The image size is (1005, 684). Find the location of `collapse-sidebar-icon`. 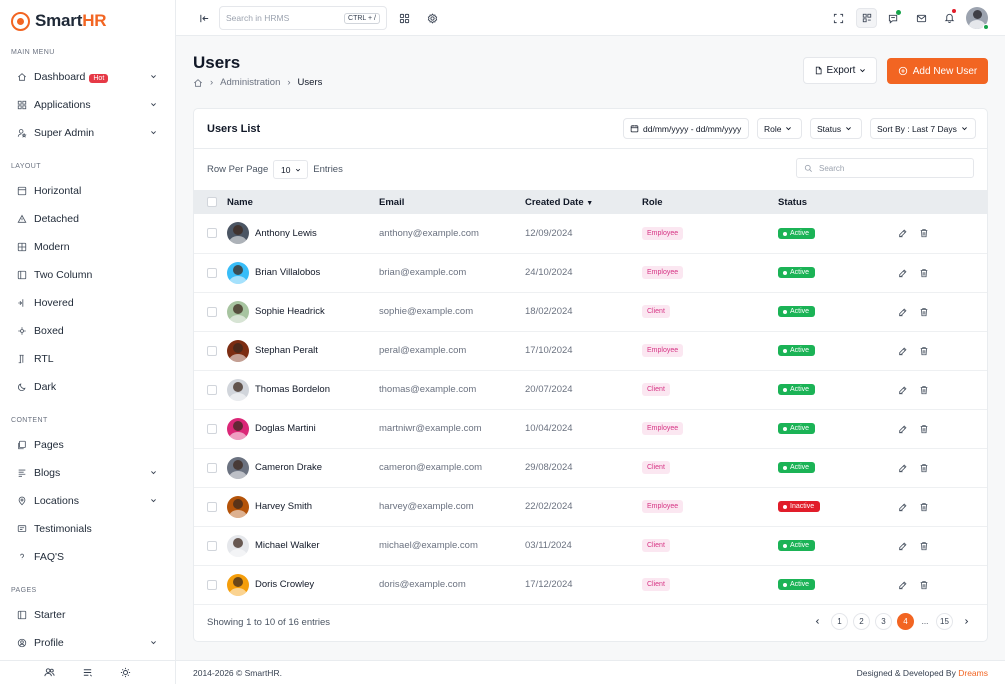

collapse-sidebar-icon is located at coordinates (204, 18).